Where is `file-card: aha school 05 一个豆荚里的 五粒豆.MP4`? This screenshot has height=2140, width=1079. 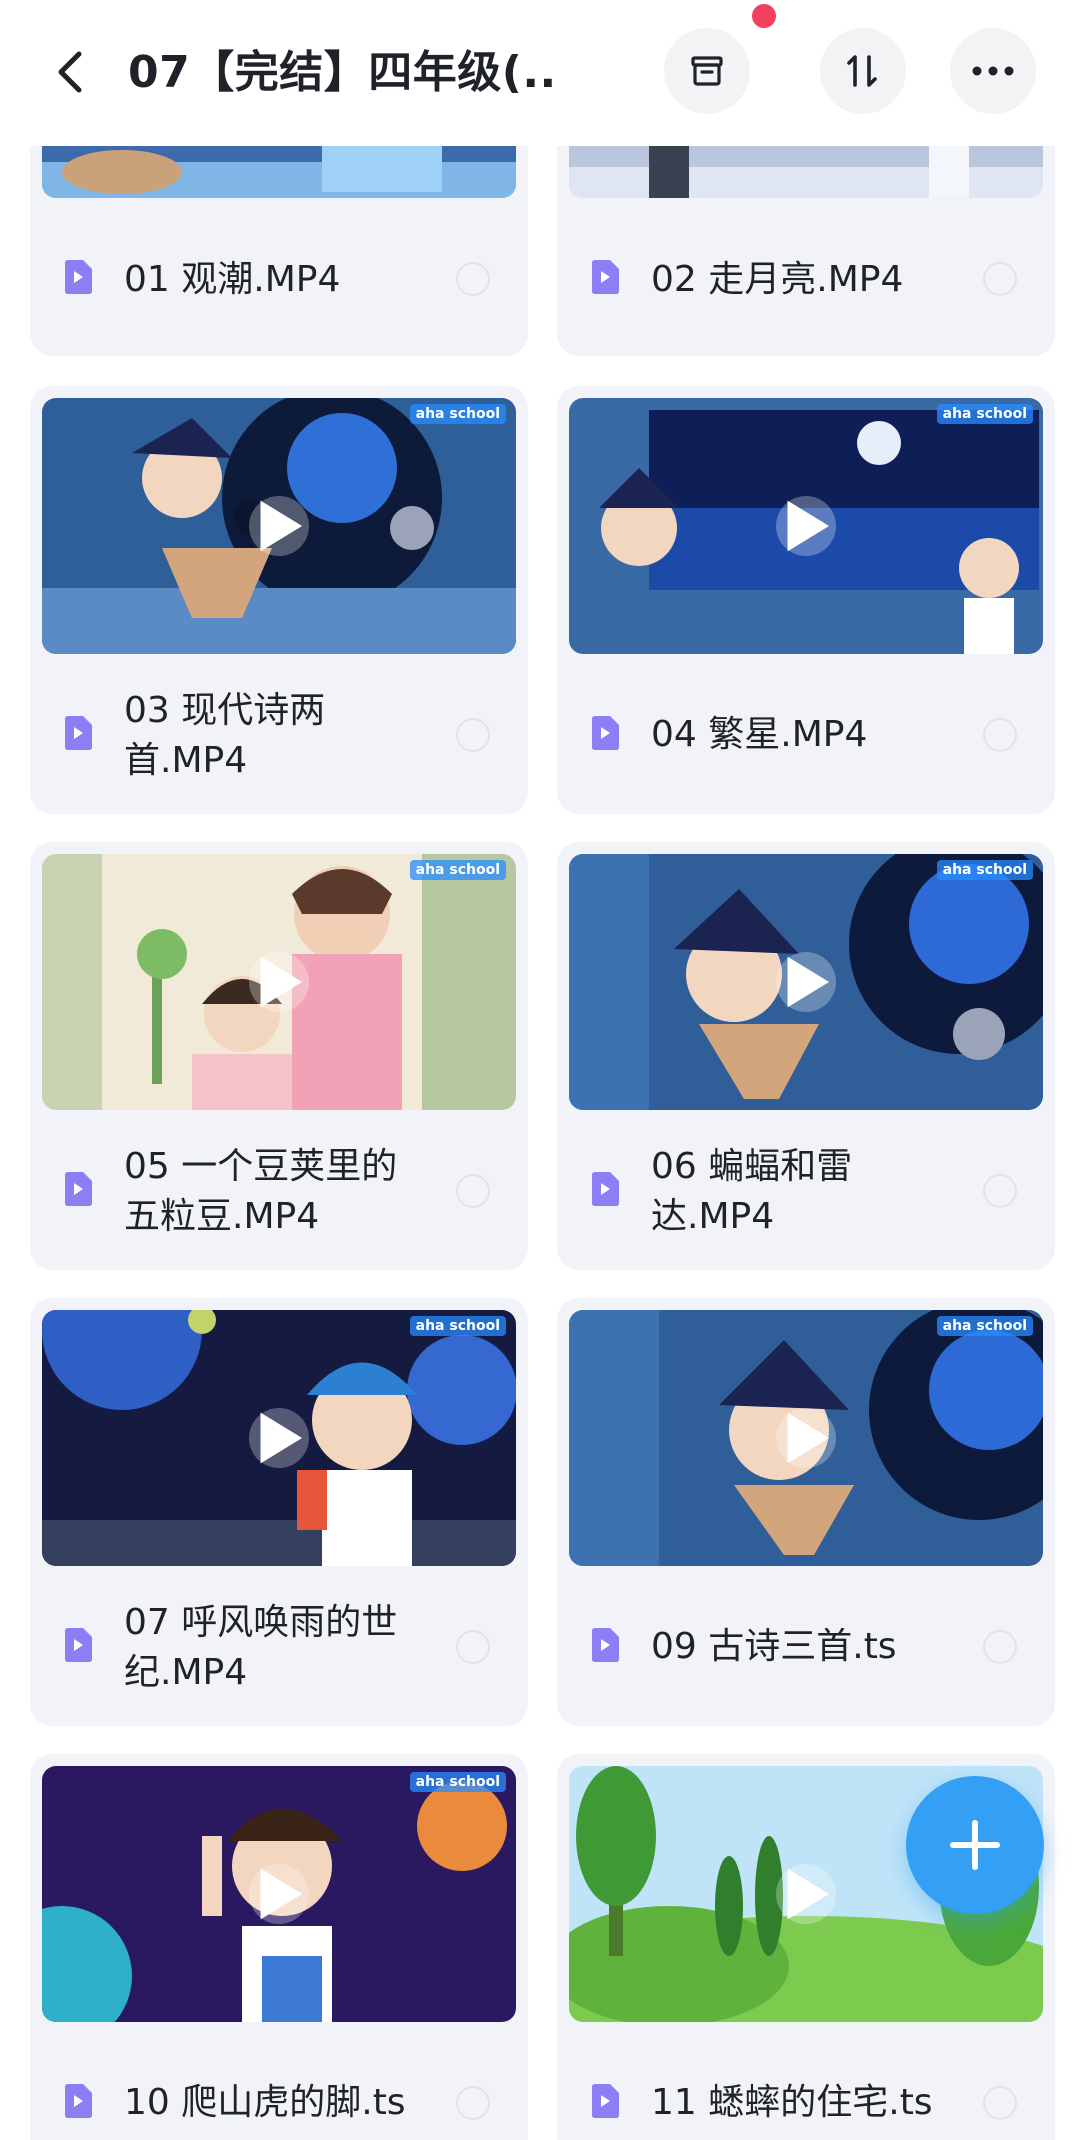
file-card: aha school 05 一个豆荚里的 五粒豆.MP4 is located at coordinates (279, 1056).